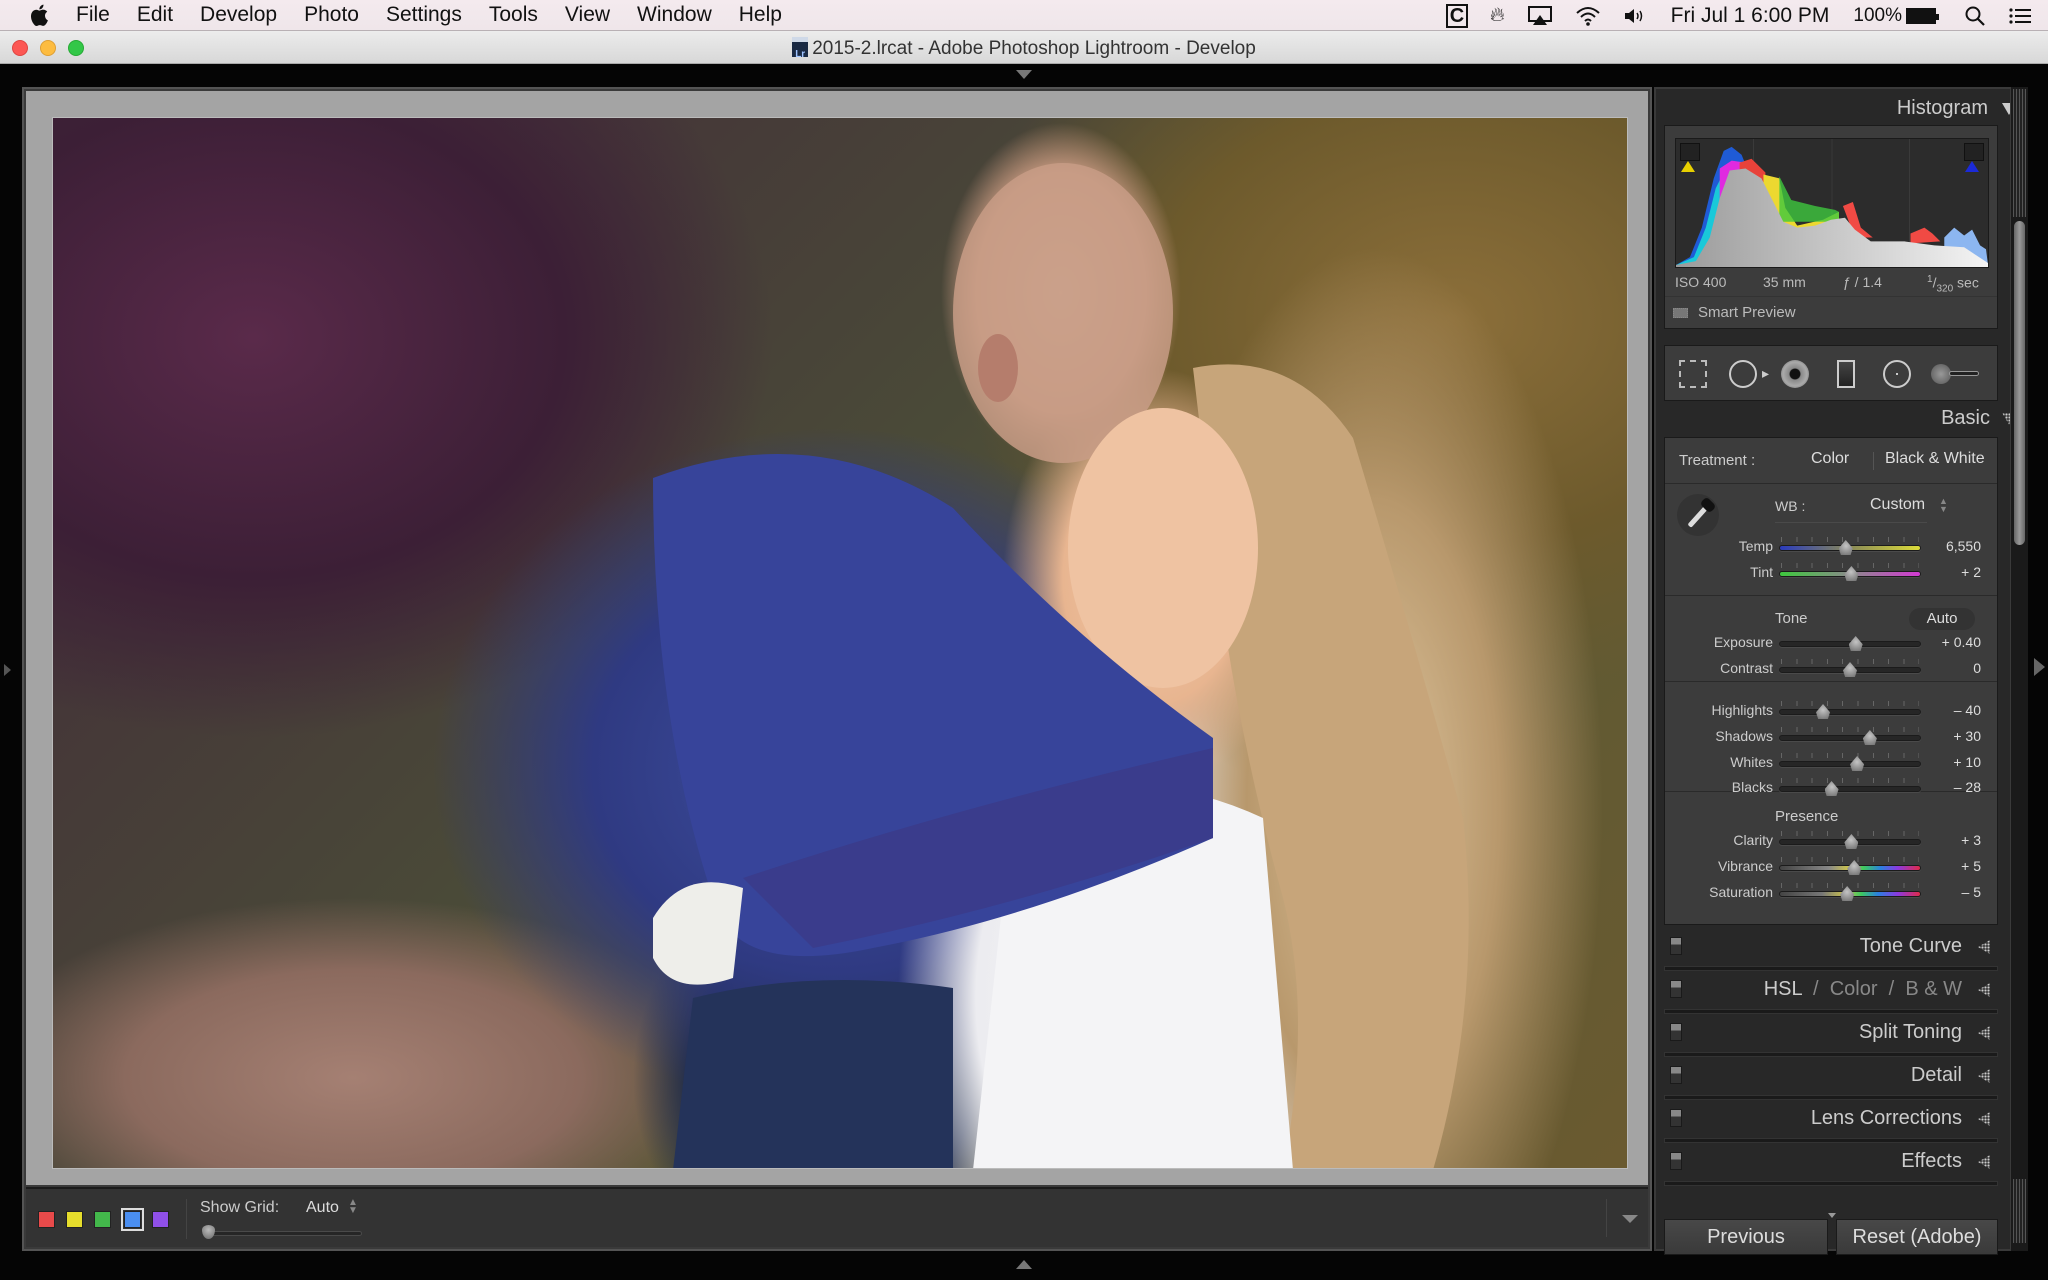  I want to click on slider-value: + 30, so click(1967, 736).